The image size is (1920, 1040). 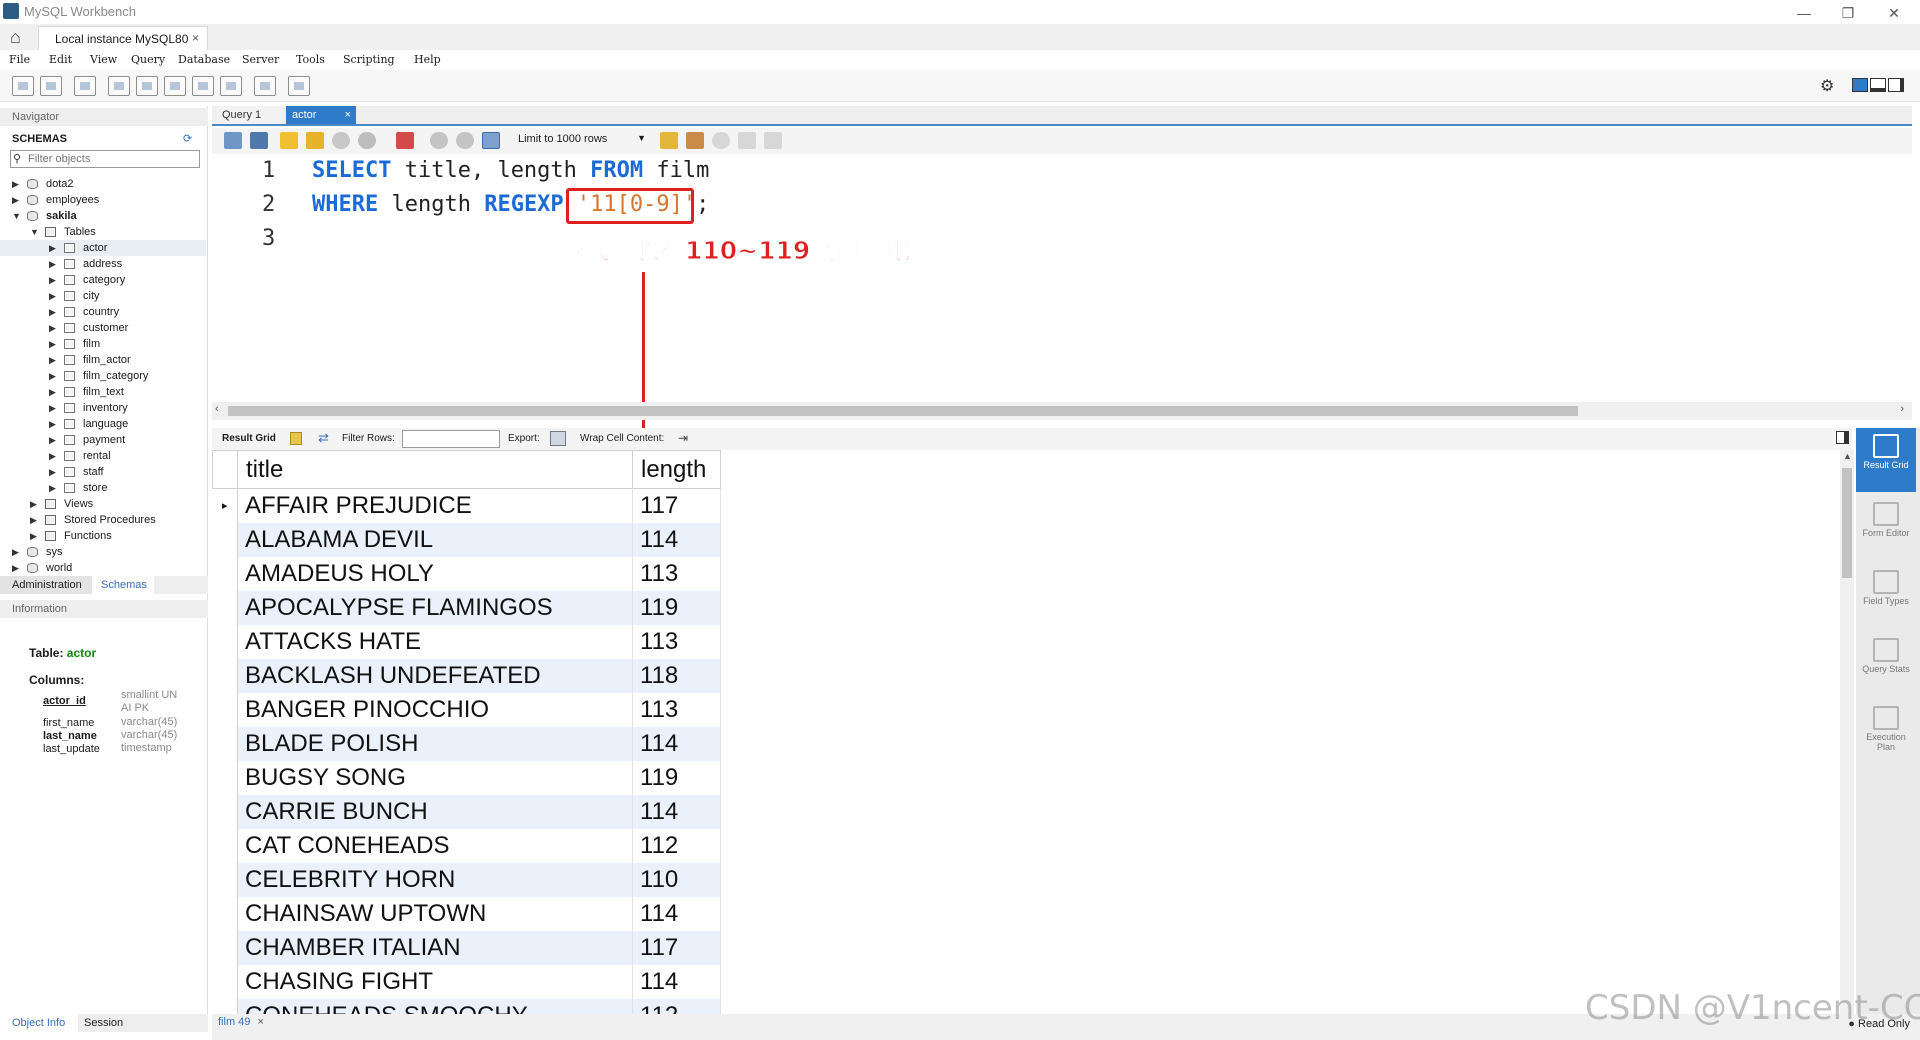 What do you see at coordinates (39, 1023) in the screenshot?
I see `tab-object-info: Object Info` at bounding box center [39, 1023].